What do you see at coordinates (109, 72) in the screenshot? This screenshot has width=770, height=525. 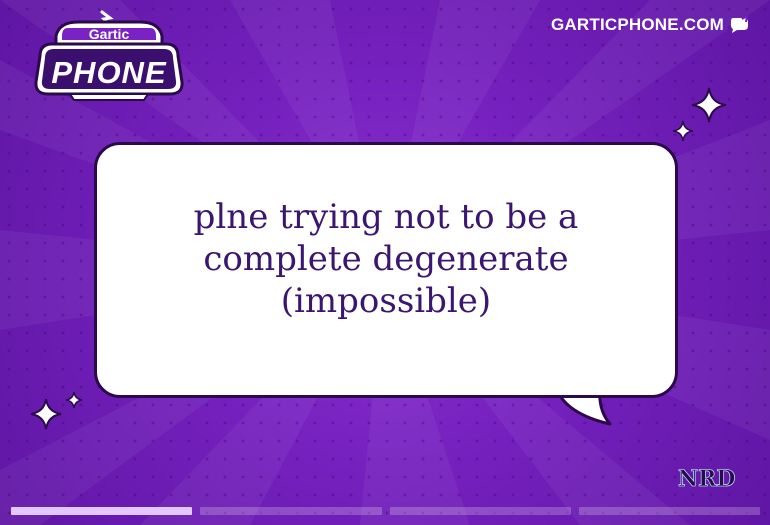 I see `logo-bottom-text: PHONE` at bounding box center [109, 72].